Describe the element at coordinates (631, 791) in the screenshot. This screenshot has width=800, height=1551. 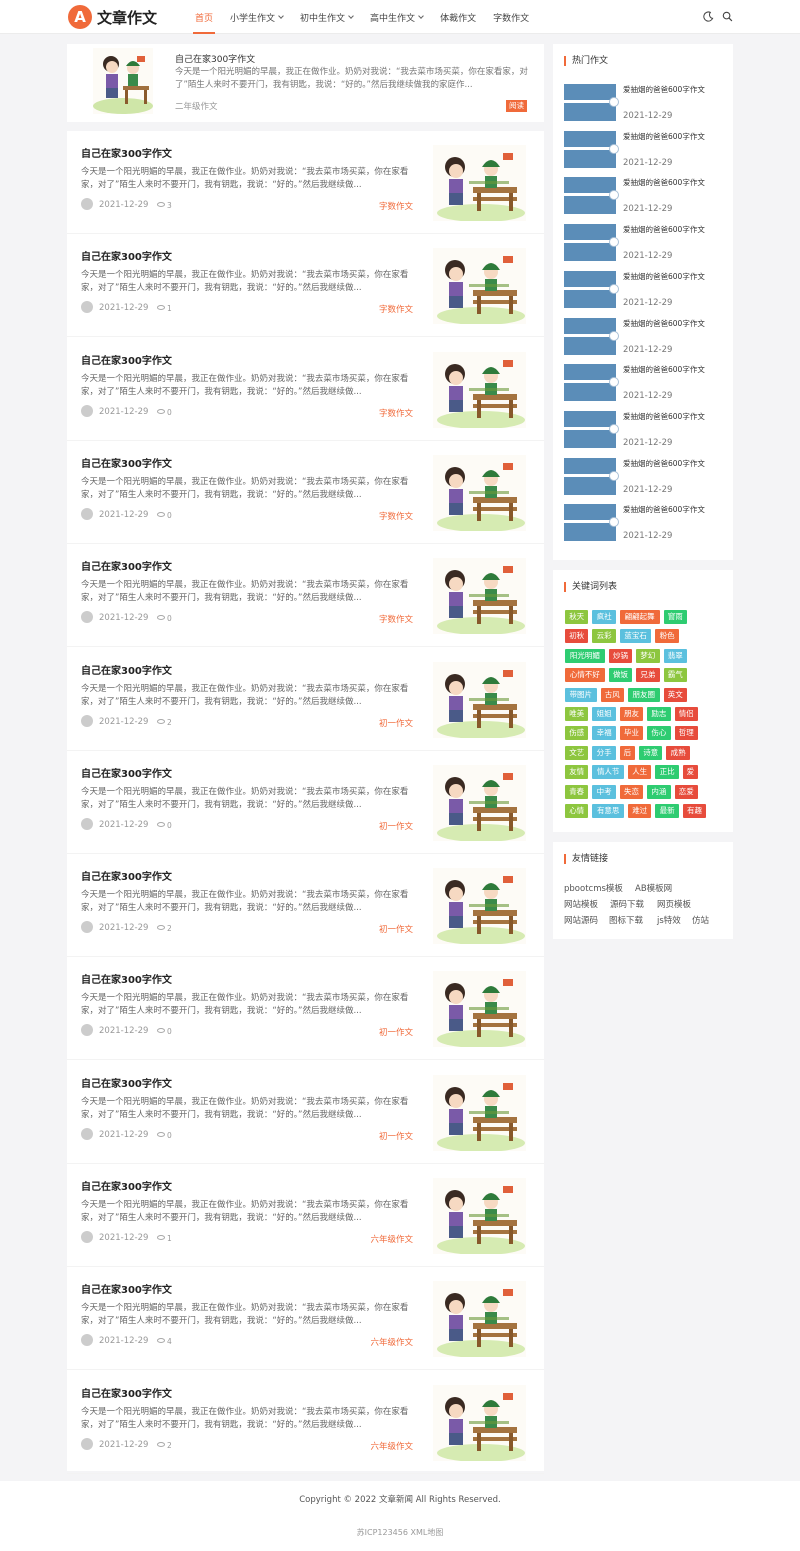
I see `keyword-tag: 失恋` at that location.